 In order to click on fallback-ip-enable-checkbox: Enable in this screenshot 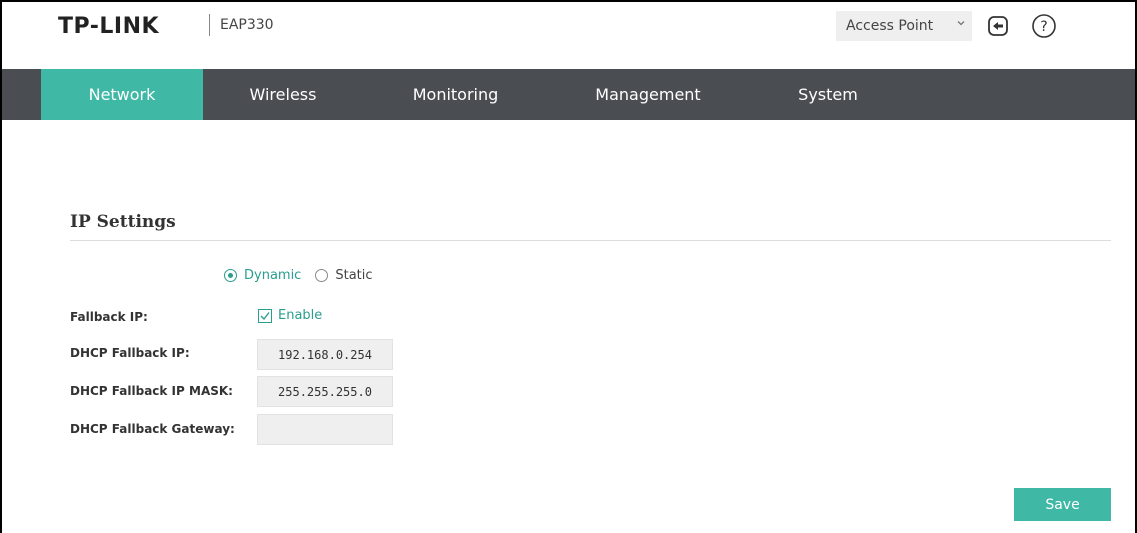, I will do `click(290, 315)`.